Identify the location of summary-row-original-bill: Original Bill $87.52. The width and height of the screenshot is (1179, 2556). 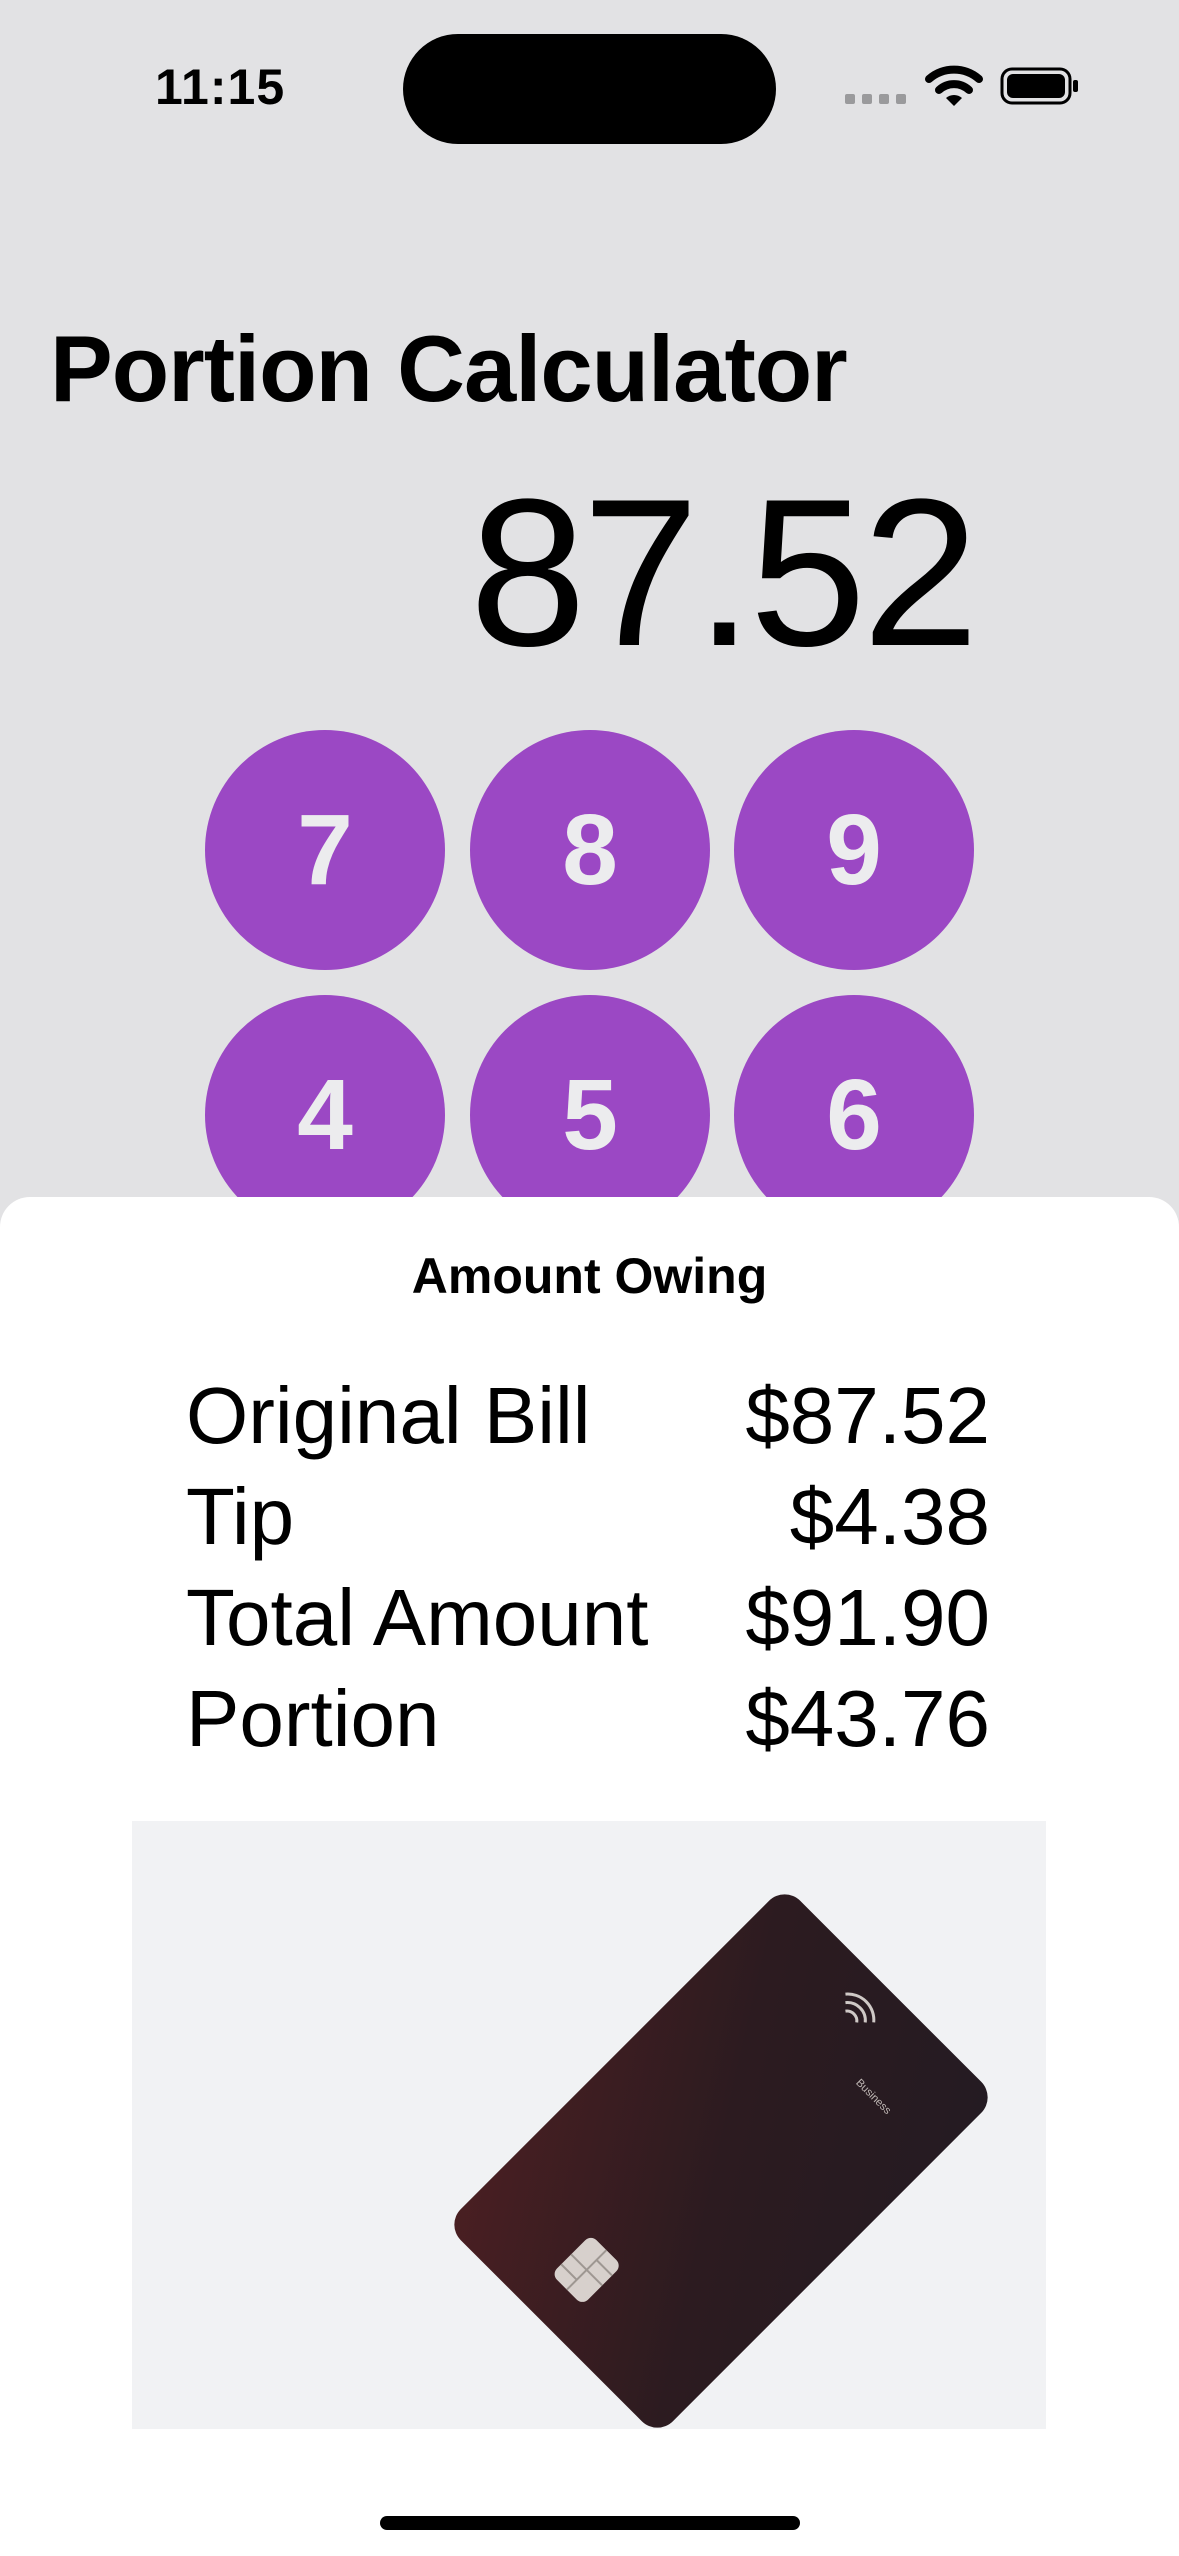
(588, 1415).